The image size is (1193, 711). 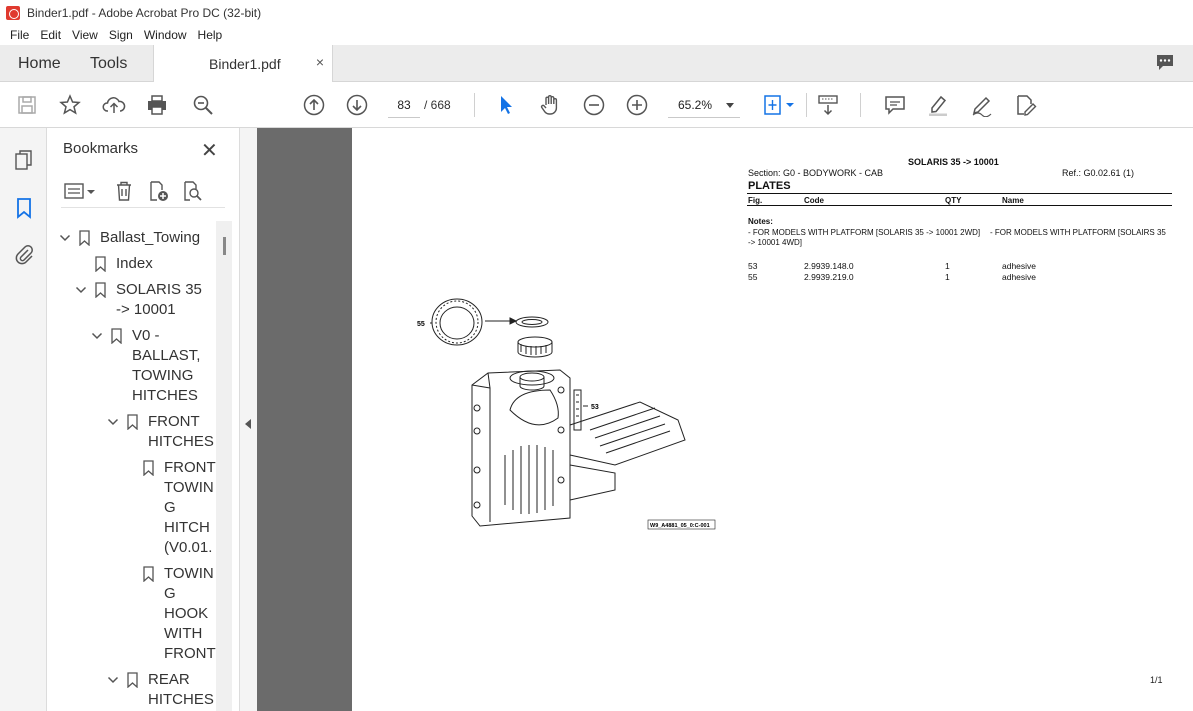 What do you see at coordinates (595, 407) in the screenshot?
I see `callout-53: 53` at bounding box center [595, 407].